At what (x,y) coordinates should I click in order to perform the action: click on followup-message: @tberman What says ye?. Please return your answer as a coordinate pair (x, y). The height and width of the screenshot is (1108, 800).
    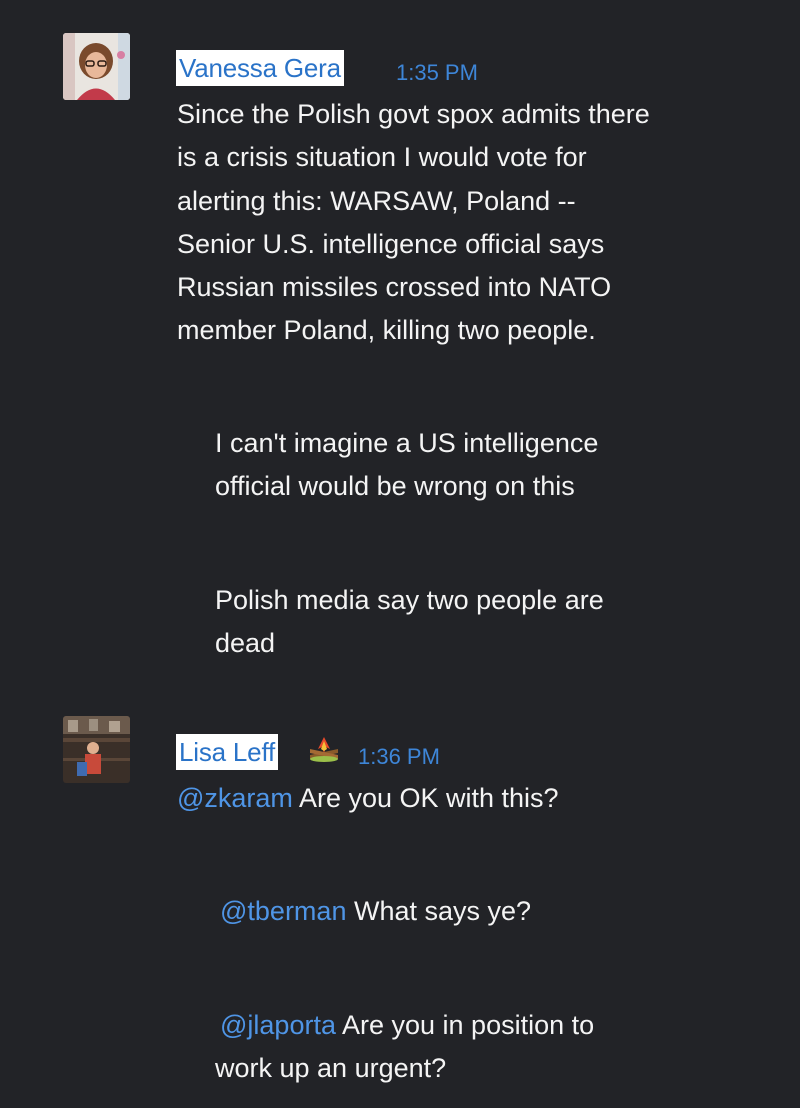
    Looking at the image, I should click on (375, 911).